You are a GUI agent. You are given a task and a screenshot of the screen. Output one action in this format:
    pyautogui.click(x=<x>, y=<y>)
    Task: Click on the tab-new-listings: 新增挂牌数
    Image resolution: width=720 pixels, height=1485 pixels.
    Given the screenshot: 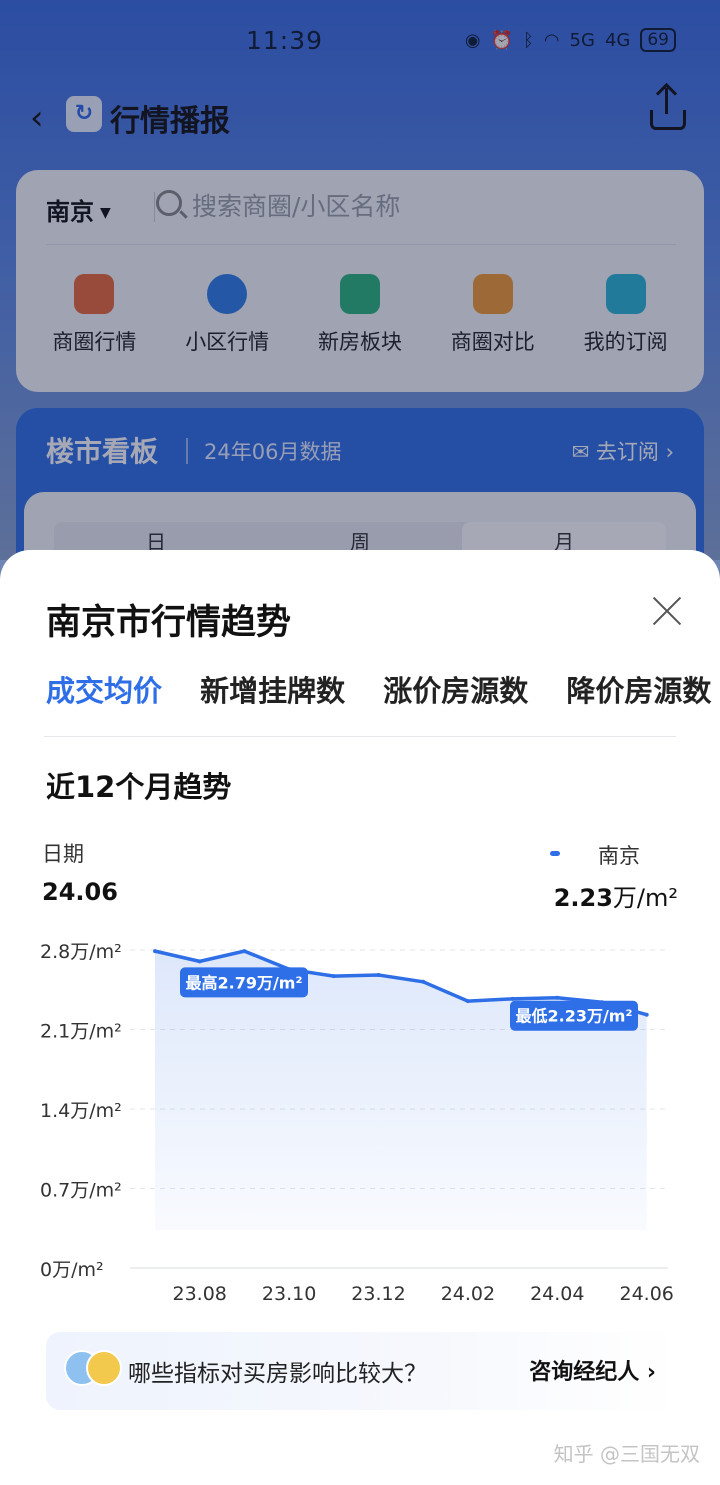 What is the action you would take?
    pyautogui.click(x=272, y=689)
    